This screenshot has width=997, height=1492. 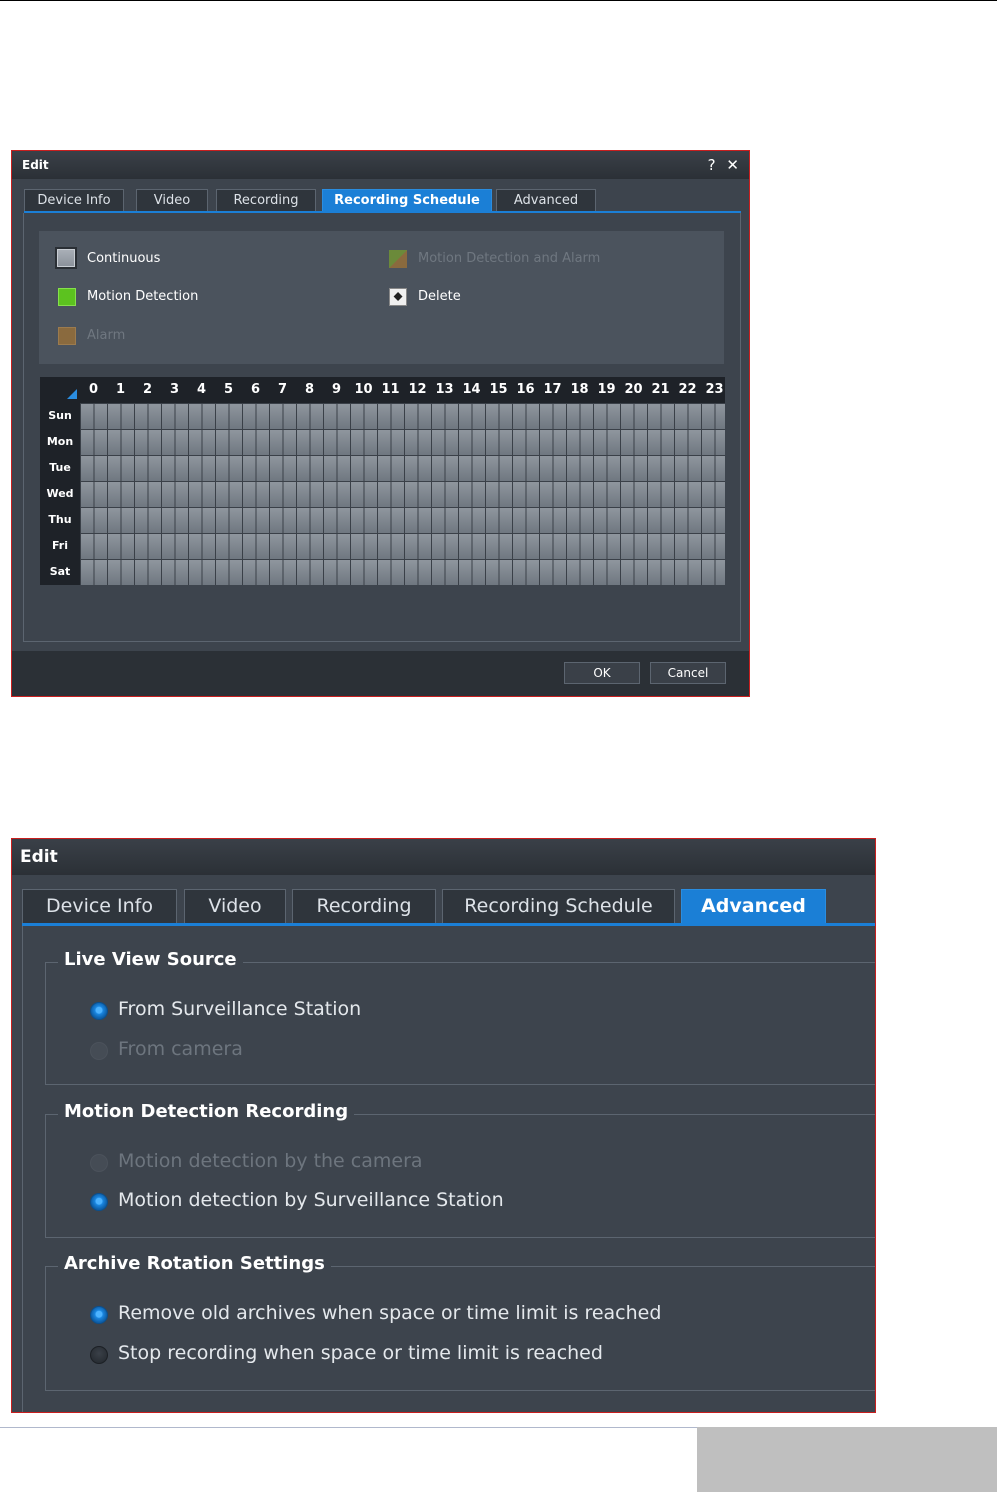 I want to click on alarm-swatch-icon, so click(x=67, y=336).